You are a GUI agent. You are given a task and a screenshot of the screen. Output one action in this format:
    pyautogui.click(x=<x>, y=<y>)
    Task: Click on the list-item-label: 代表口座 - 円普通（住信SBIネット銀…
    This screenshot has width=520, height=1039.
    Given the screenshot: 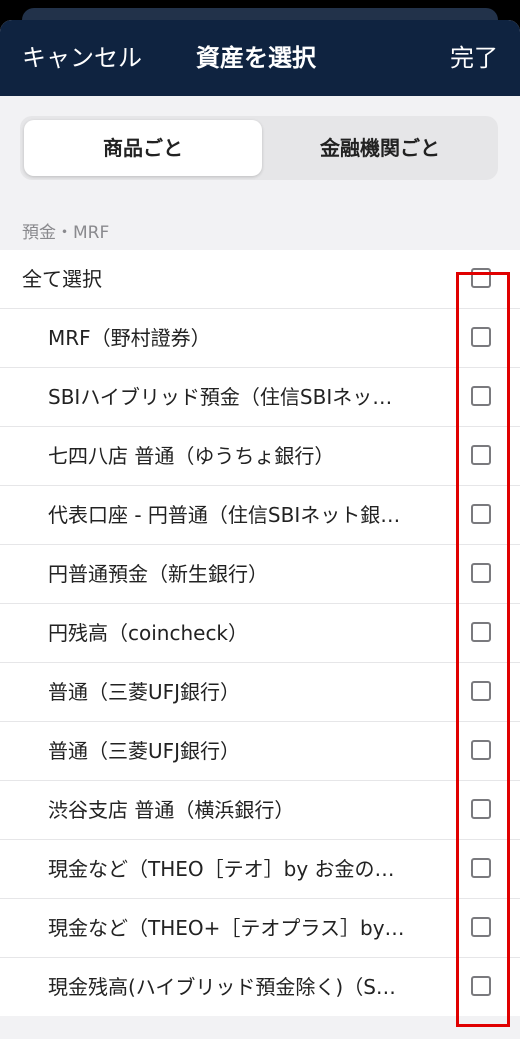 What is the action you would take?
    pyautogui.click(x=224, y=515)
    